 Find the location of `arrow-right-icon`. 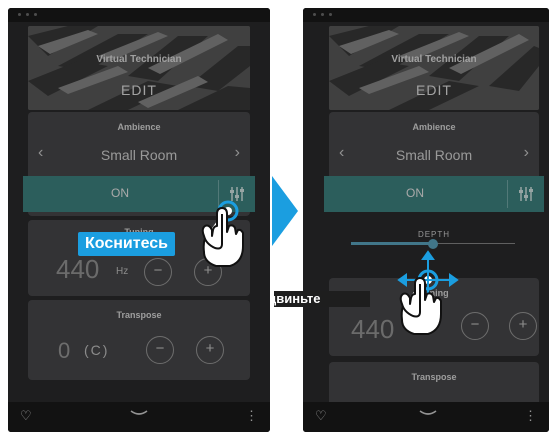

arrow-right-icon is located at coordinates (285, 211).